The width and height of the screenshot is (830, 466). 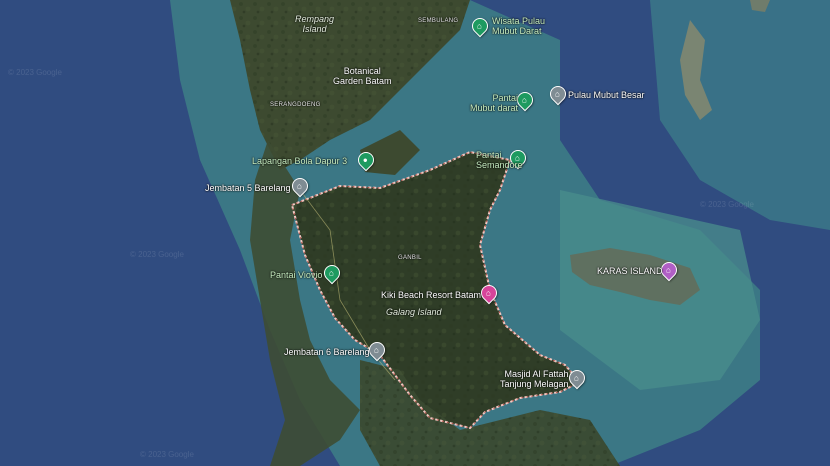 What do you see at coordinates (315, 24) in the screenshot?
I see `rempang-island-label: Rempang Island` at bounding box center [315, 24].